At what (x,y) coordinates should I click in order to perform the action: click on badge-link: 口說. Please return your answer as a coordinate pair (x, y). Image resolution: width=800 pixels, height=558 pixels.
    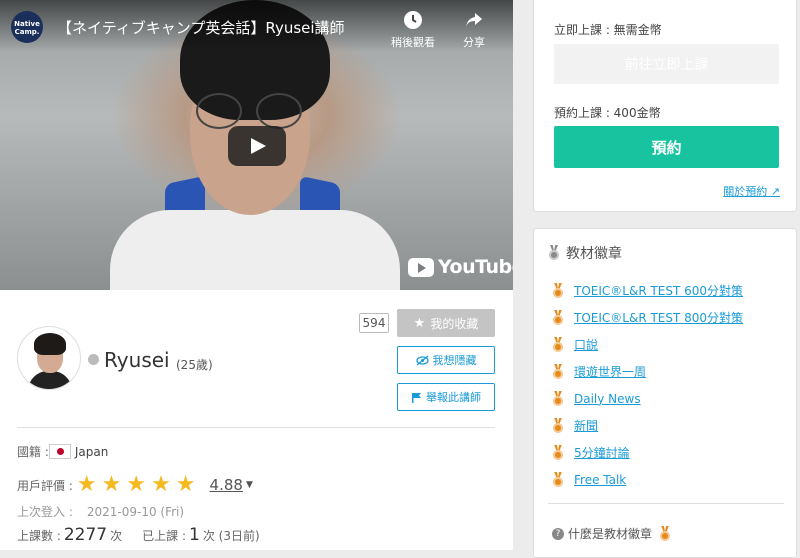
    Looking at the image, I should click on (586, 344).